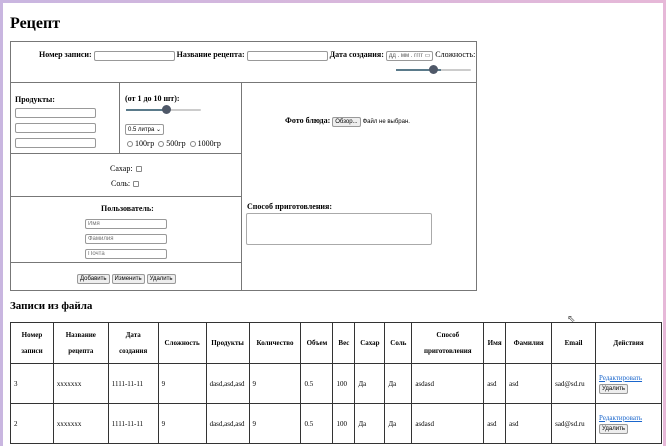  I want to click on column-header: Вес, so click(344, 343).